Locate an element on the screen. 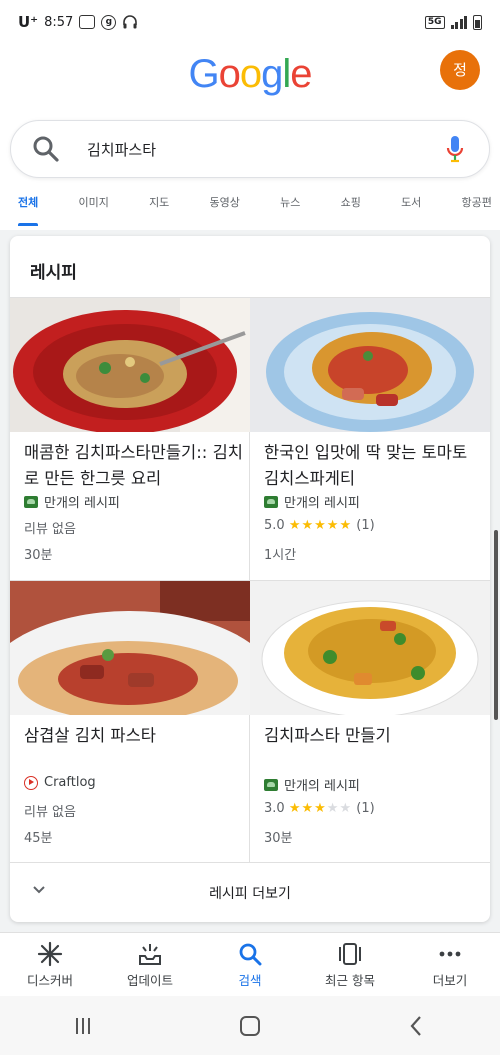 The width and height of the screenshot is (500, 1055). more-recipes-label: 레시피 더보기 is located at coordinates (250, 893).